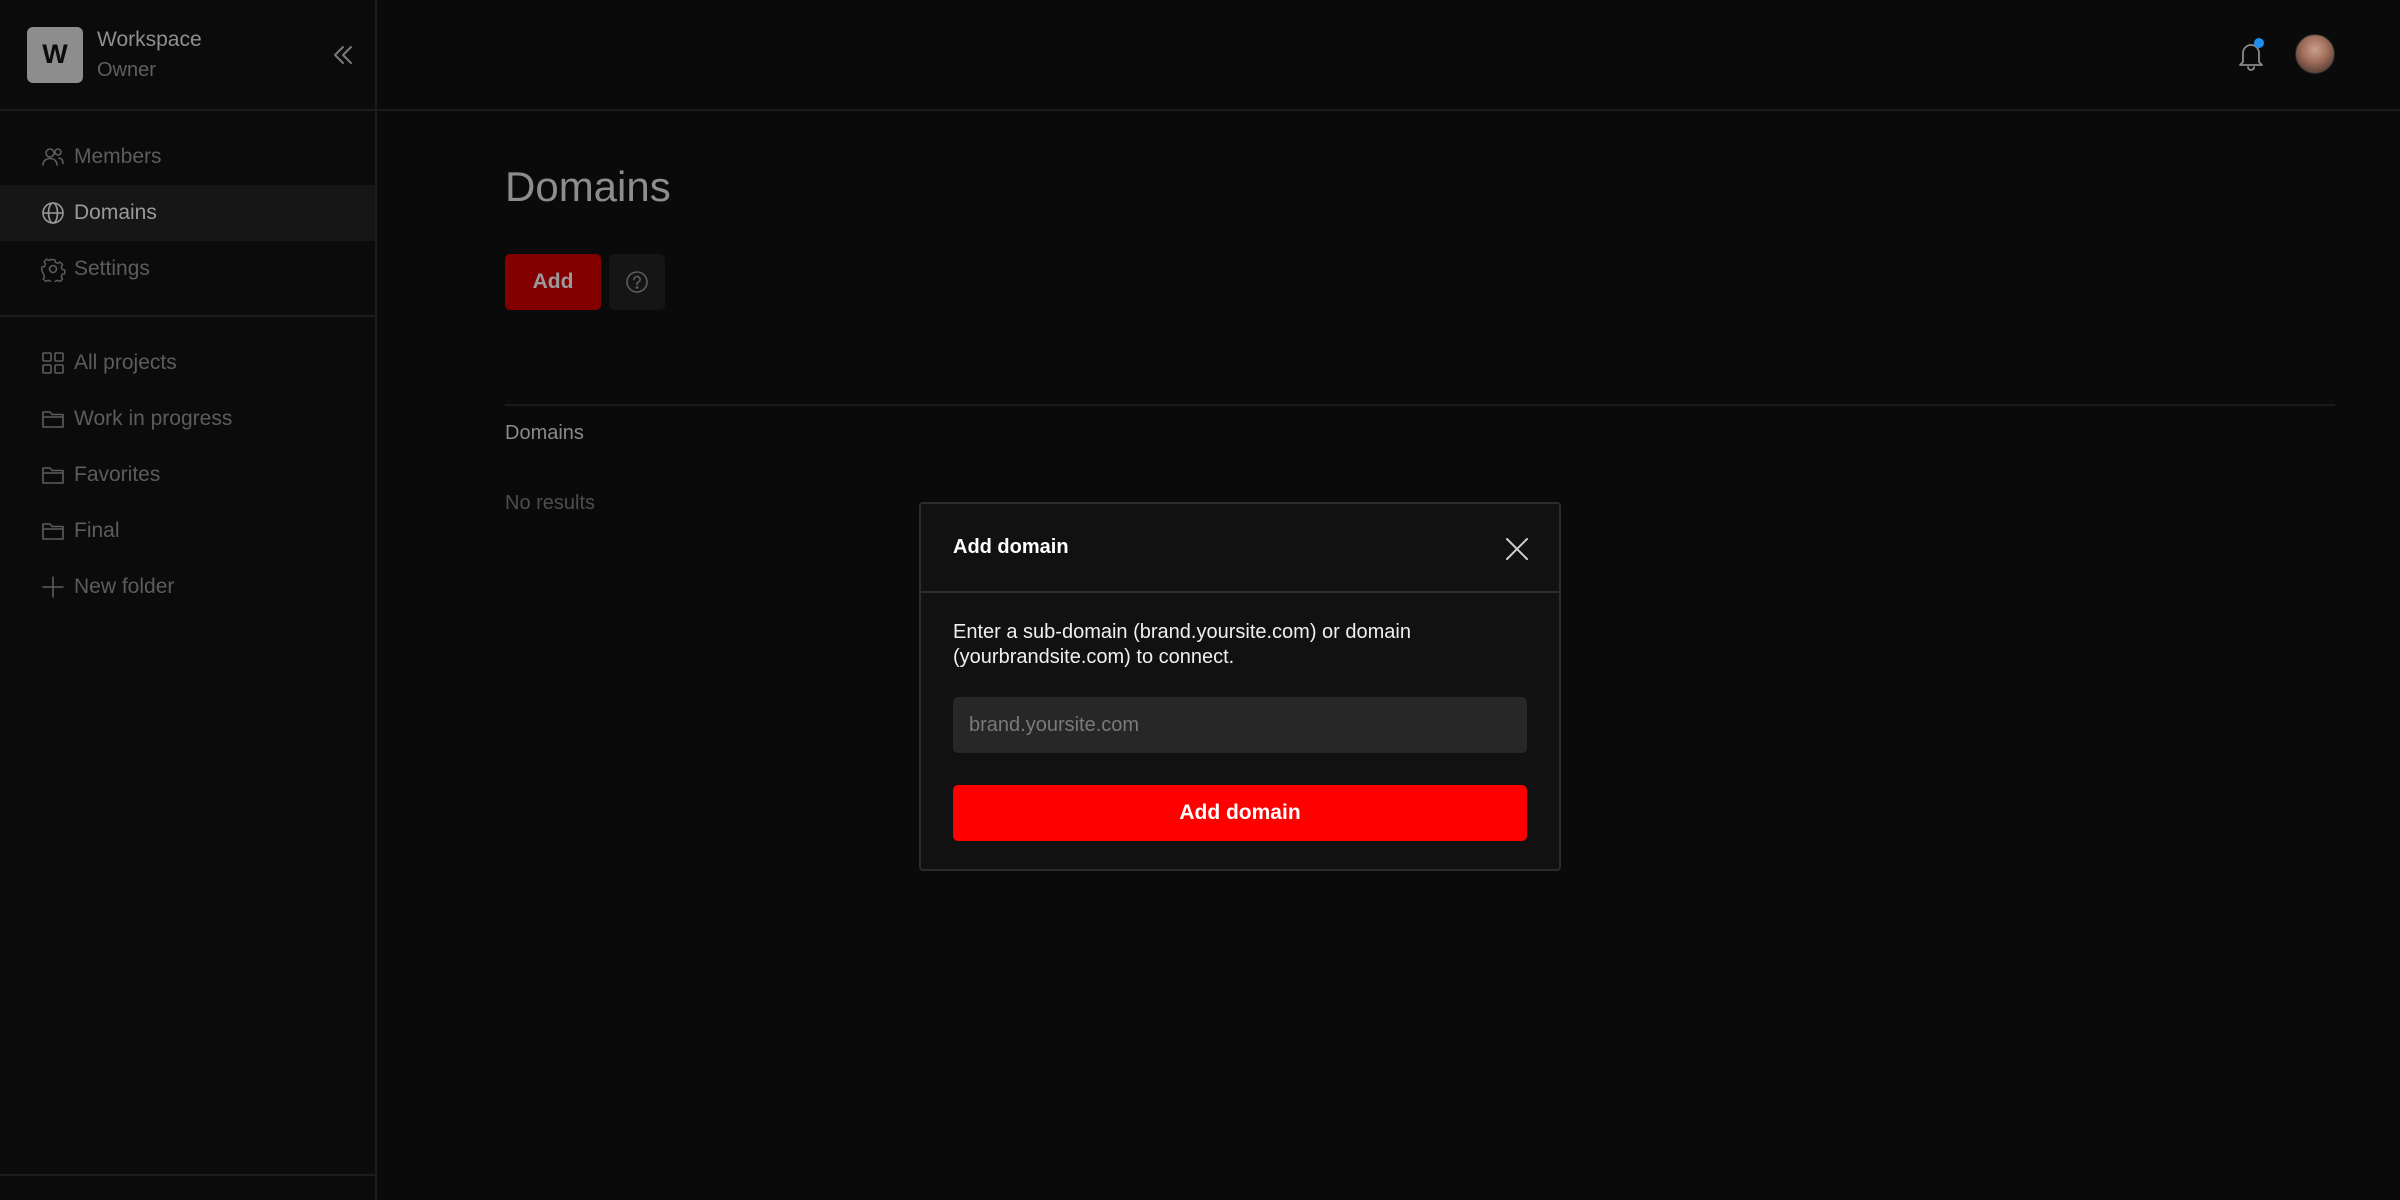 Image resolution: width=2400 pixels, height=1200 pixels. What do you see at coordinates (53, 157) in the screenshot?
I see `members-icon` at bounding box center [53, 157].